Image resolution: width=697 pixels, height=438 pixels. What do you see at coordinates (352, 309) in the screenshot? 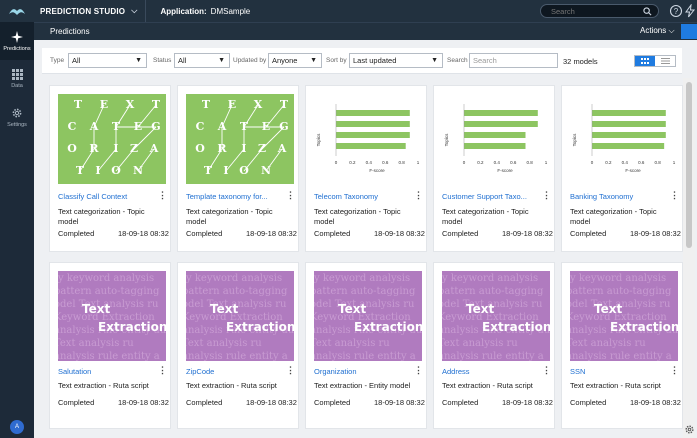
I see `extraction-title: Text` at bounding box center [352, 309].